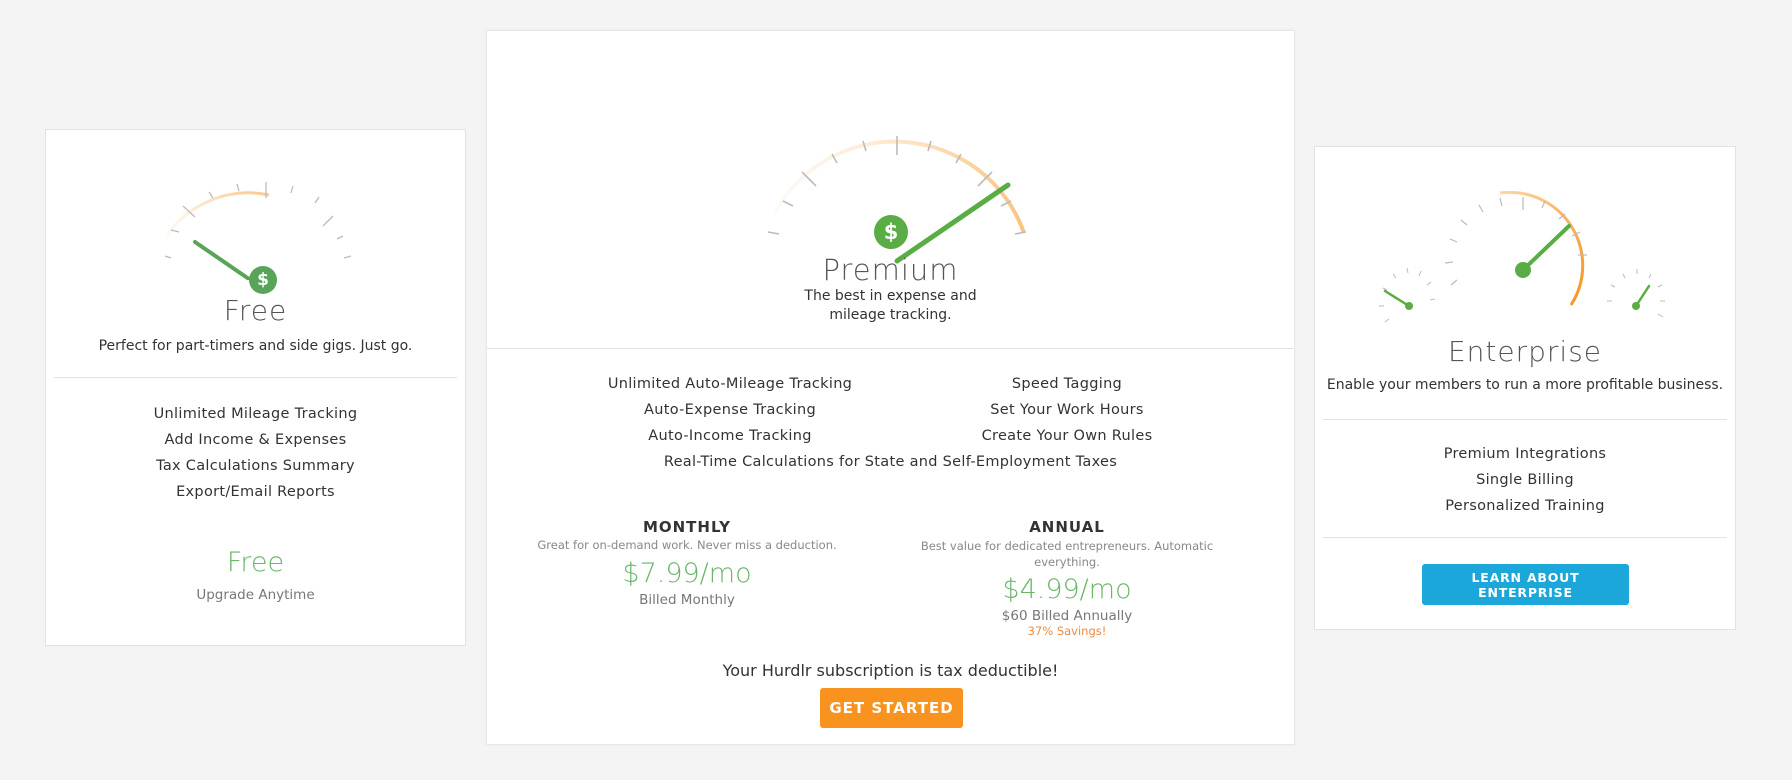 Image resolution: width=1792 pixels, height=780 pixels. Describe the element at coordinates (255, 492) in the screenshot. I see `feature-item: Export/Email Reports` at that location.